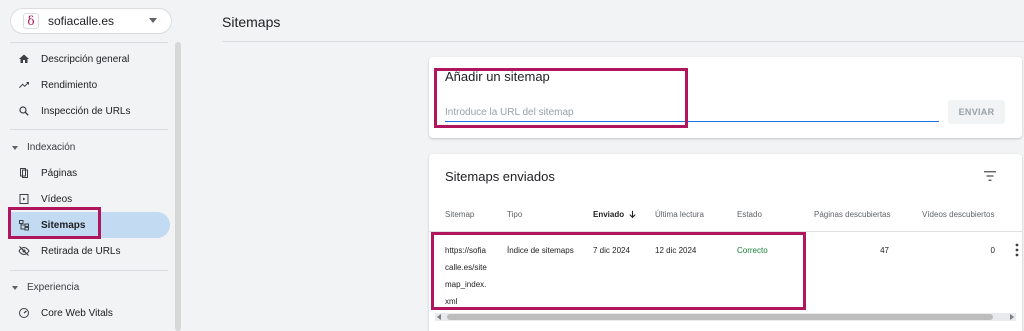 The width and height of the screenshot is (1024, 331). What do you see at coordinates (53, 287) in the screenshot?
I see `section-label: Experiencia` at bounding box center [53, 287].